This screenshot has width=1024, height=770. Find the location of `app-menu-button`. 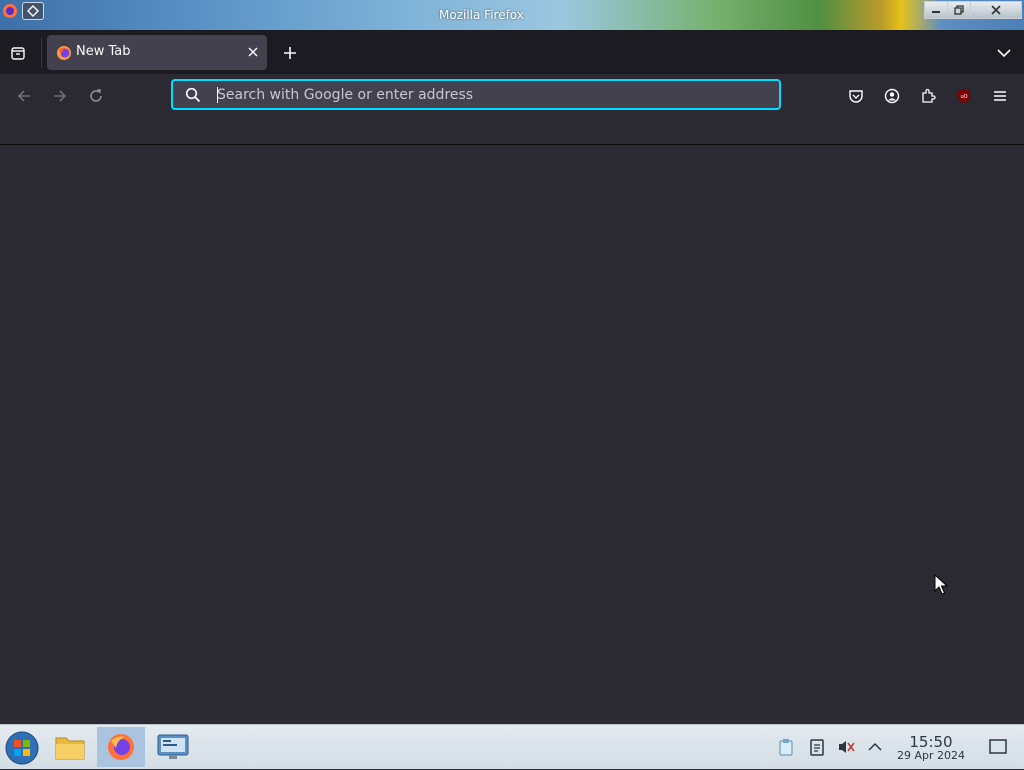

app-menu-button is located at coordinates (1000, 96).